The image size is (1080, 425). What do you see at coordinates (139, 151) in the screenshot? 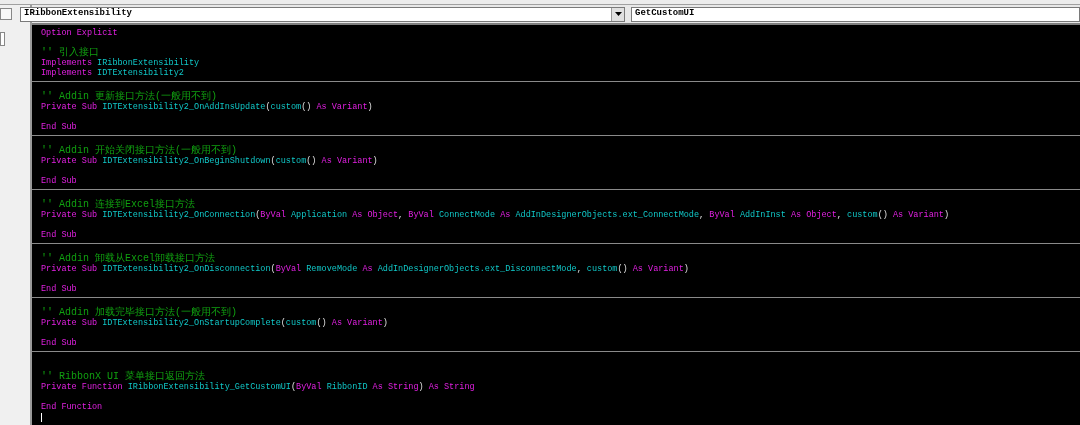
I see `code-comment: '' Addin 开始关闭接口方法(一般用不到)` at bounding box center [139, 151].